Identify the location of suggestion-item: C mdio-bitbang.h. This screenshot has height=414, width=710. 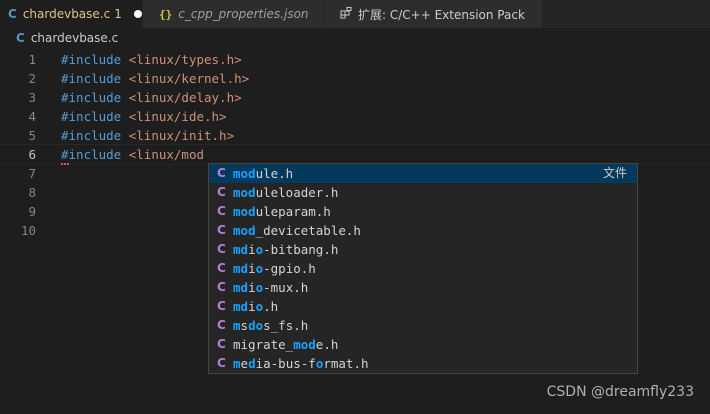
(423, 249).